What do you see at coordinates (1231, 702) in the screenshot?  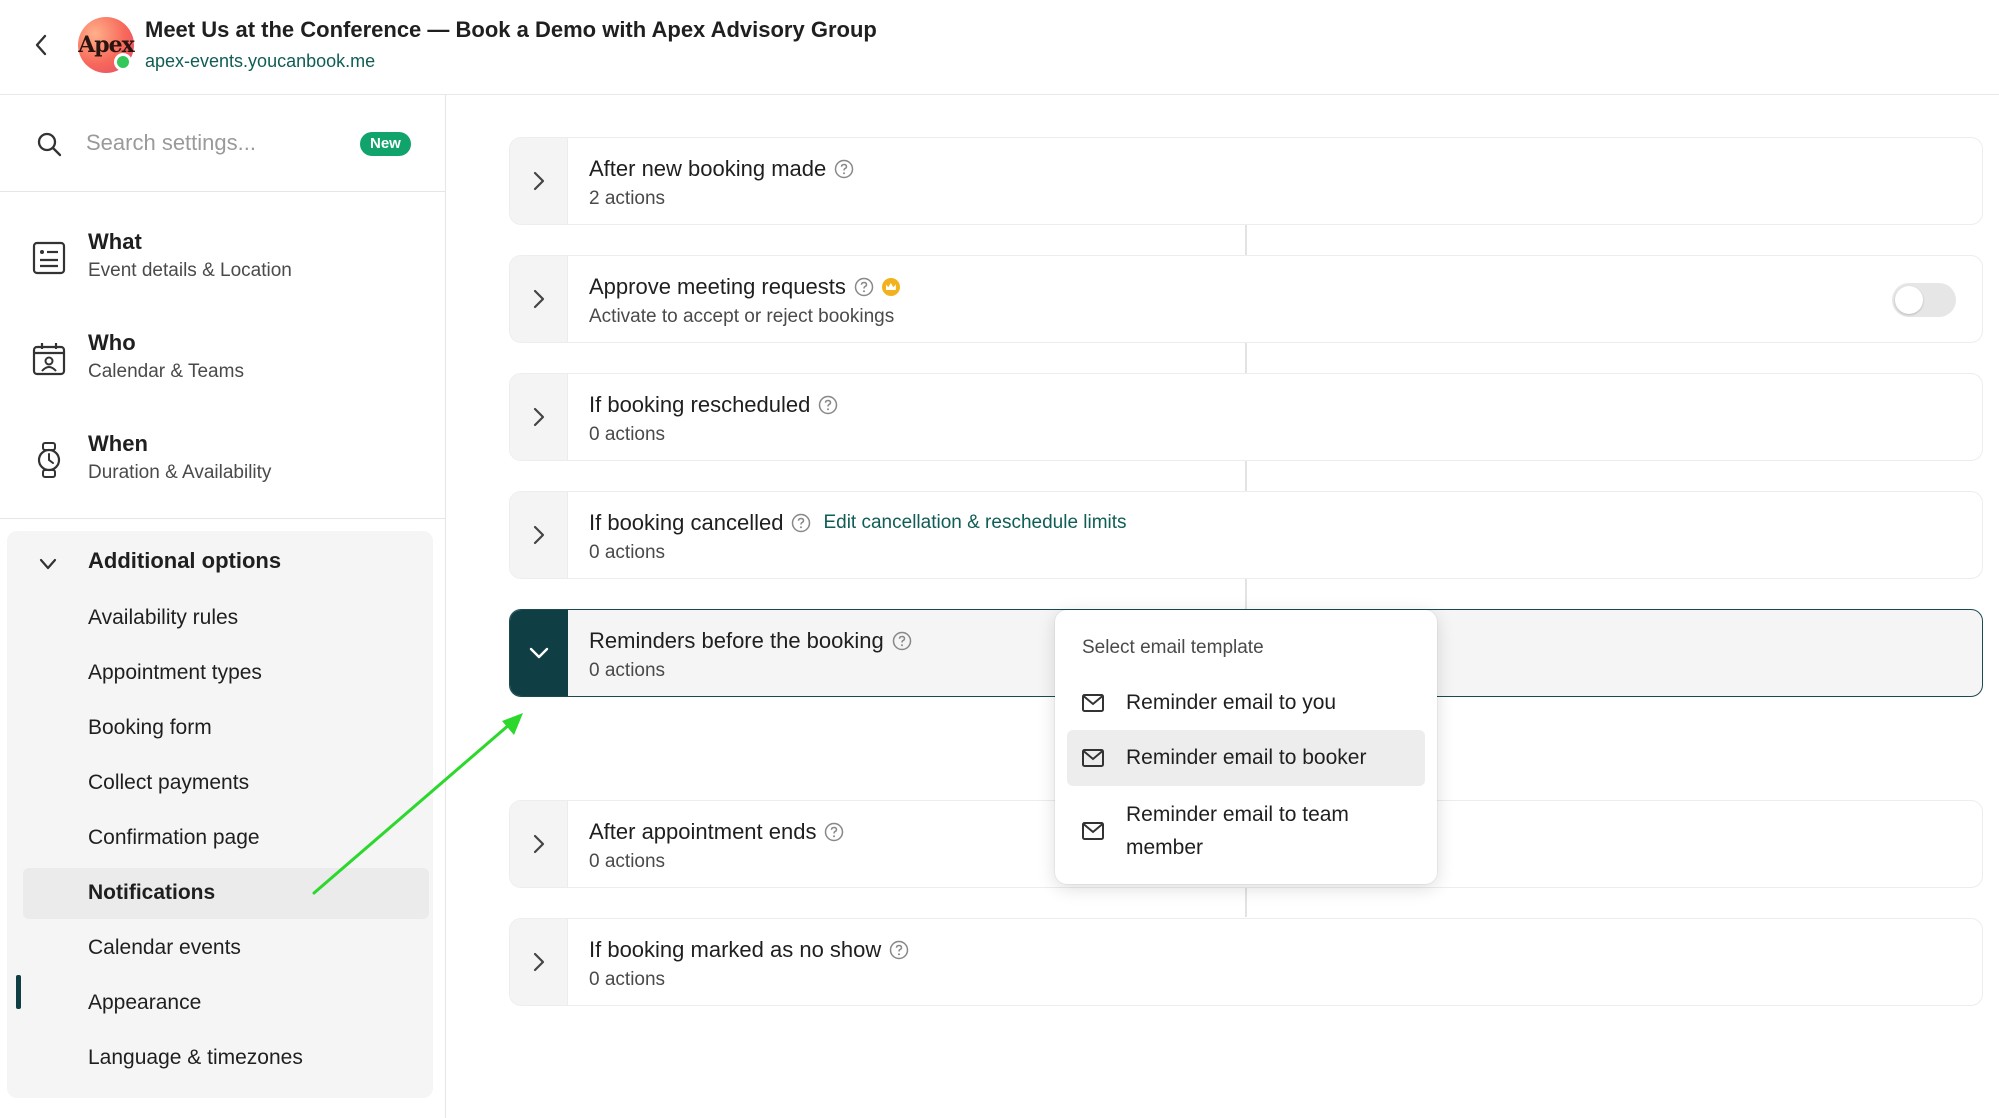 I see `template-option-label: Reminder email to you` at bounding box center [1231, 702].